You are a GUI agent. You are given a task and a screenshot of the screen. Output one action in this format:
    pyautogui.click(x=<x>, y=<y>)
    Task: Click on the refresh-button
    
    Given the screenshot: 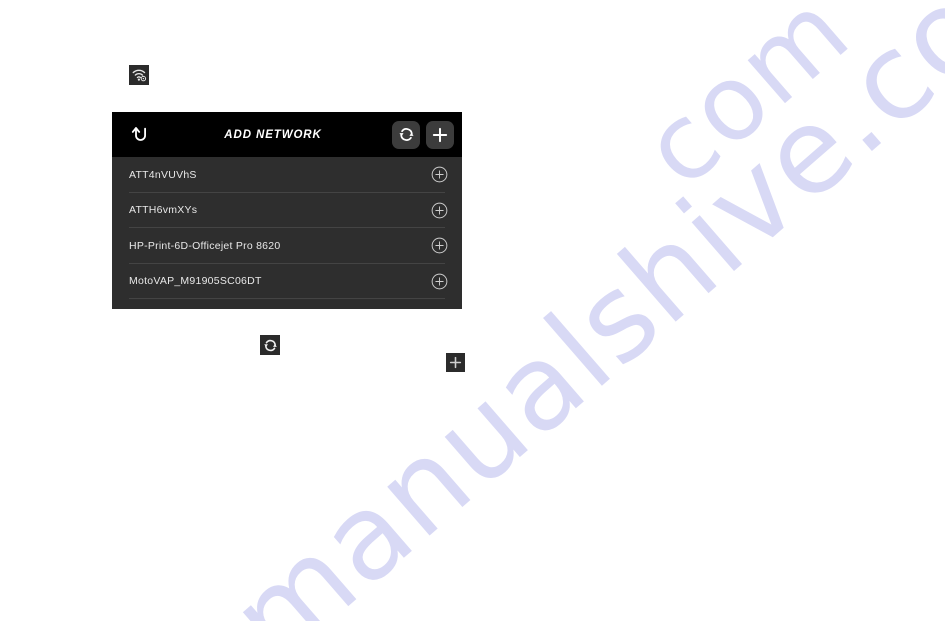 What is the action you would take?
    pyautogui.click(x=406, y=134)
    